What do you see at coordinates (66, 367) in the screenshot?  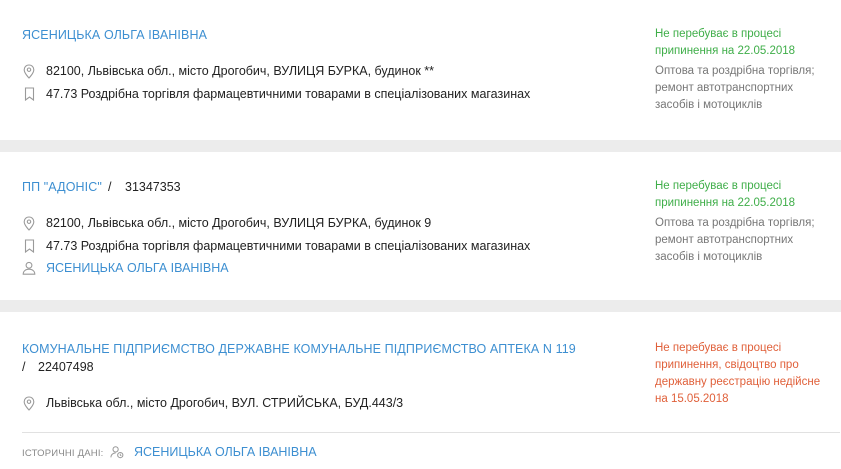 I see `edrpou-code: 22407498` at bounding box center [66, 367].